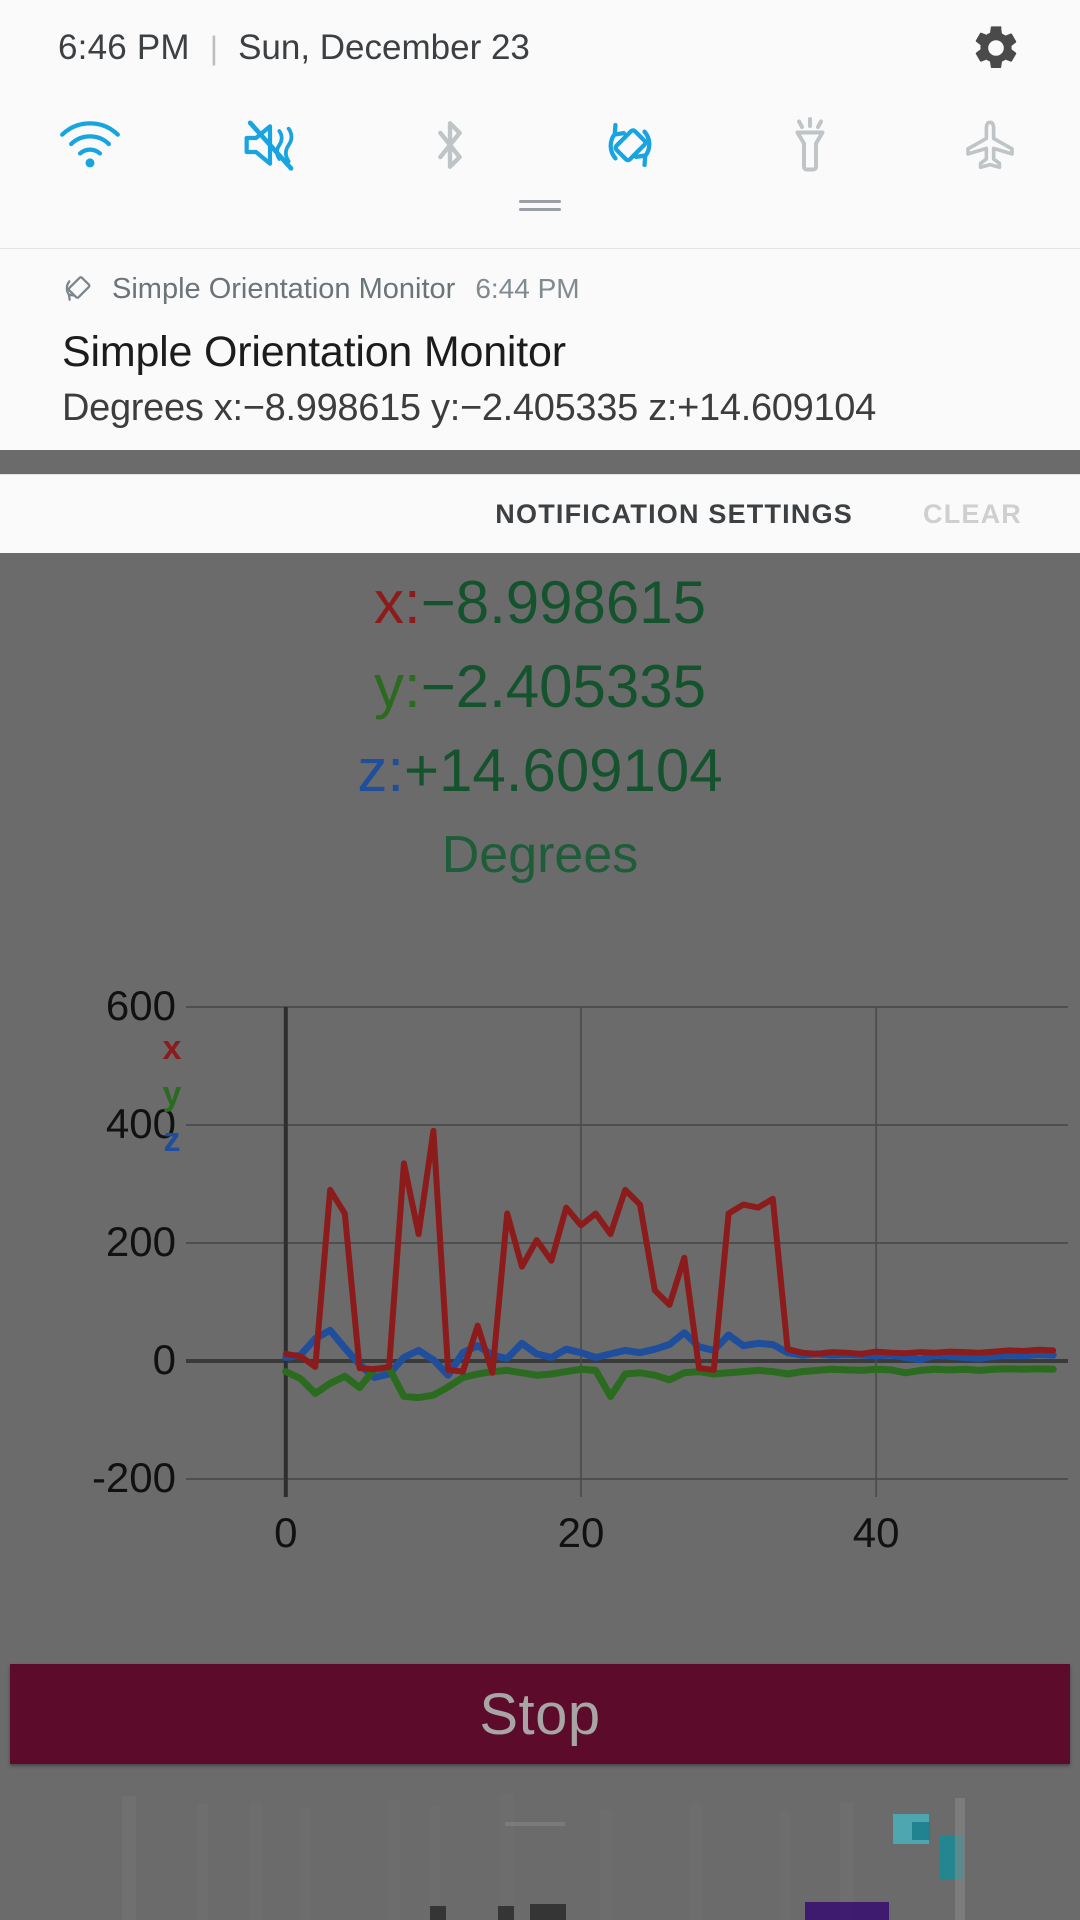 This screenshot has width=1080, height=1920. Describe the element at coordinates (134, 1477) in the screenshot. I see `svg-text: -200` at that location.